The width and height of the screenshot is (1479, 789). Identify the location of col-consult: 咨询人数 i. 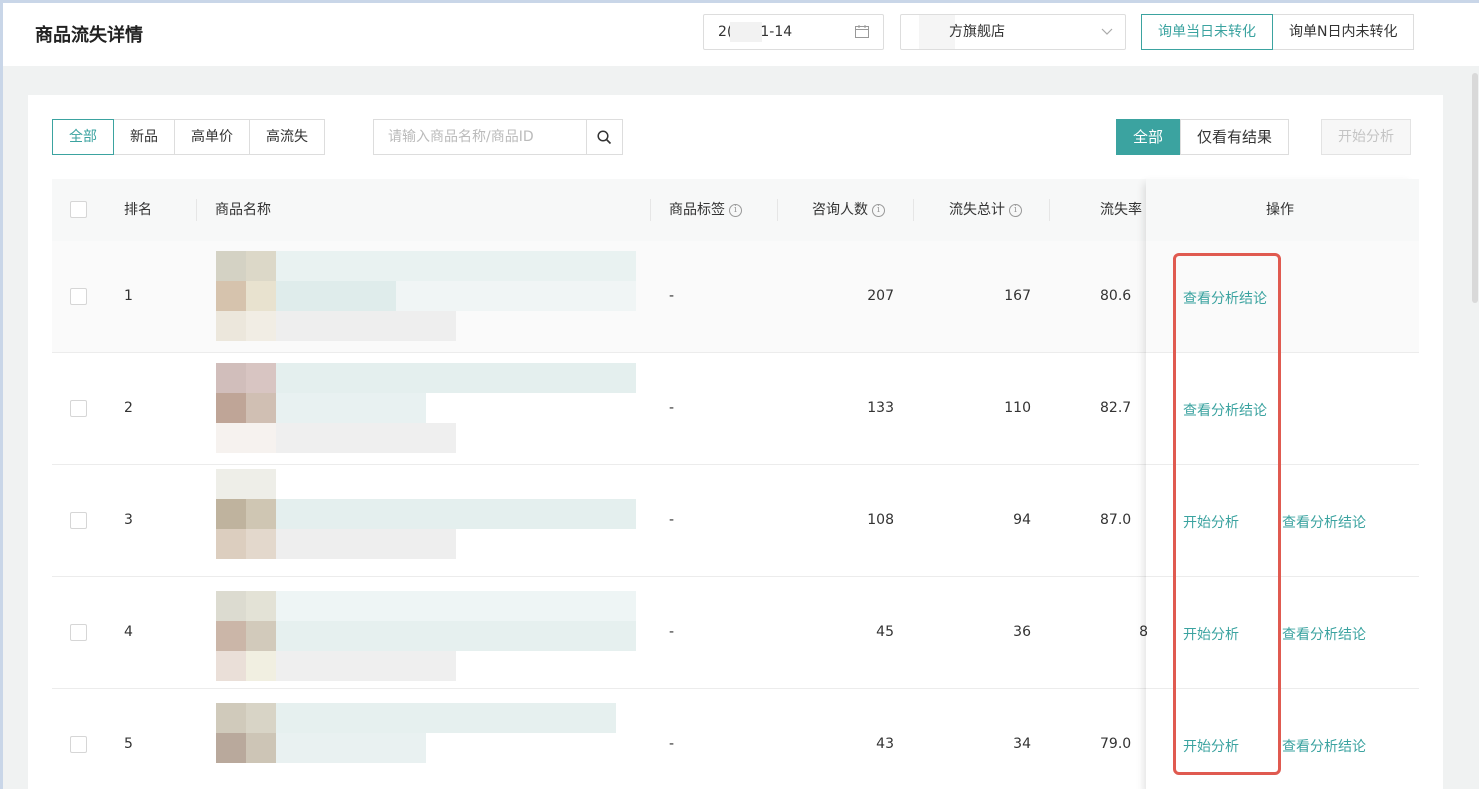
(848, 210).